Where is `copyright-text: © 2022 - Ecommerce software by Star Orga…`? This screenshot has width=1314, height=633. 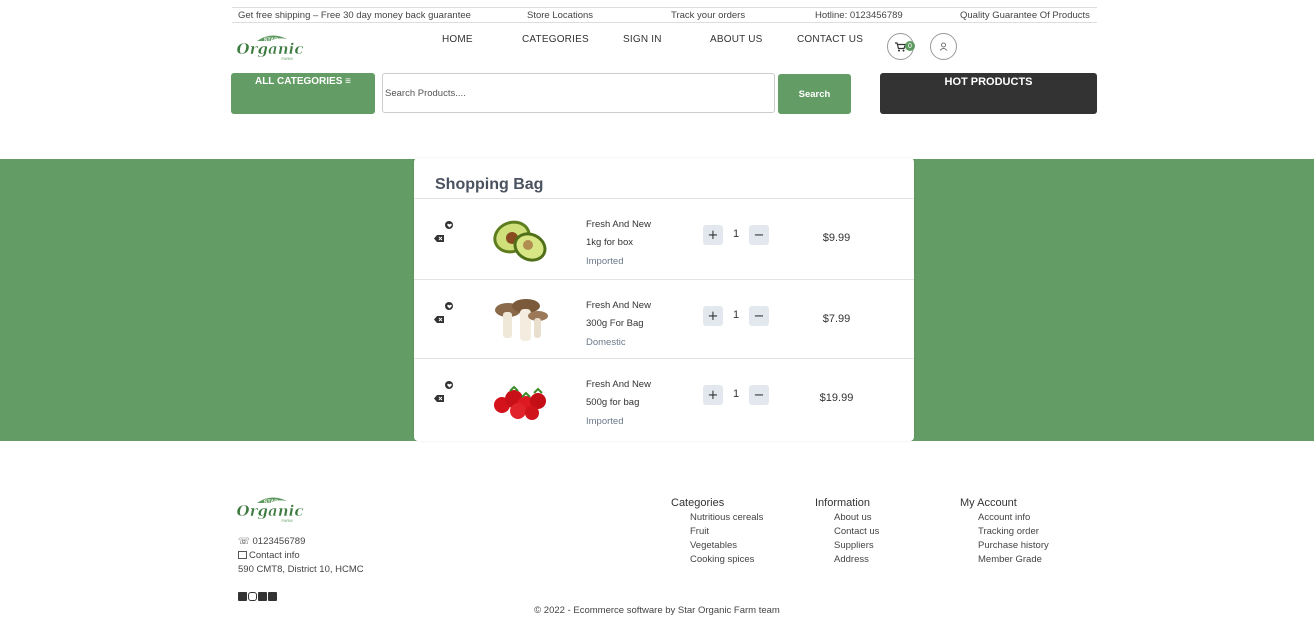 copyright-text: © 2022 - Ecommerce software by Star Orga… is located at coordinates (657, 610).